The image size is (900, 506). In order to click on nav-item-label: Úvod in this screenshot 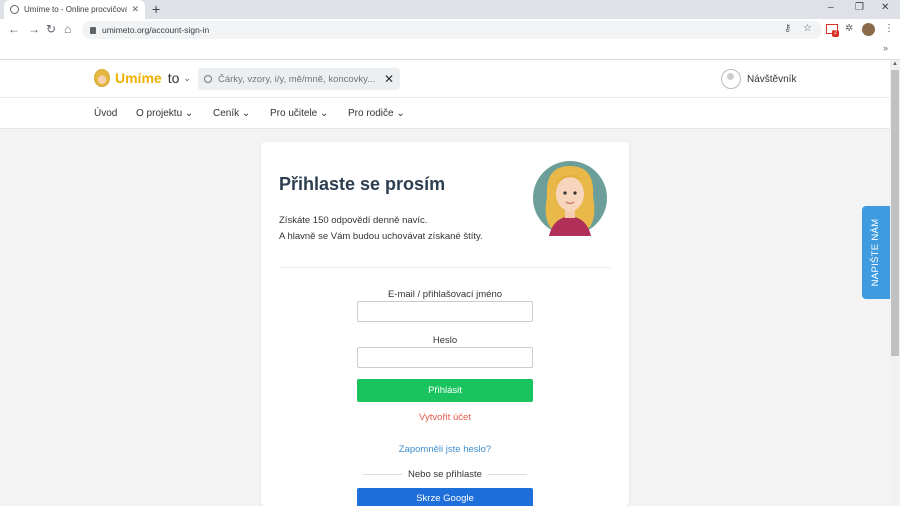, I will do `click(106, 113)`.